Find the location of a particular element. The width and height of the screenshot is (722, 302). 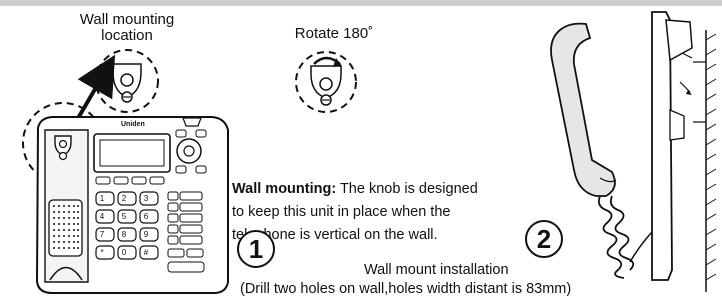

keypad-key-label: 7 is located at coordinates (102, 234).